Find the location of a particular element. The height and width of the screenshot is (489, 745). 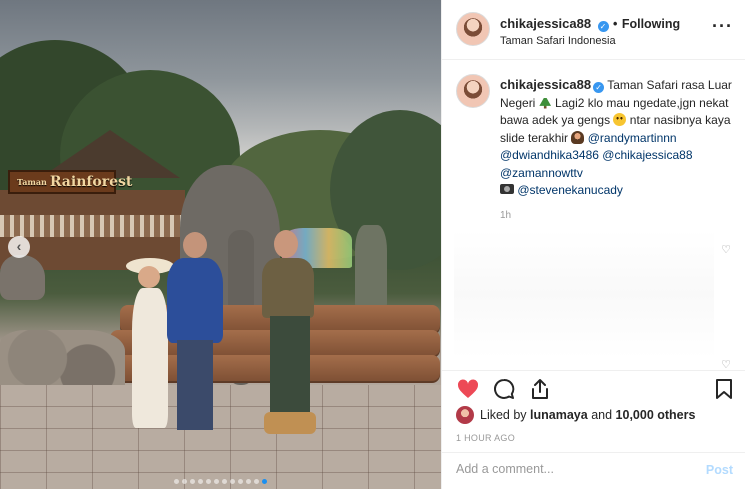

comment-bar: Post is located at coordinates (593, 470).